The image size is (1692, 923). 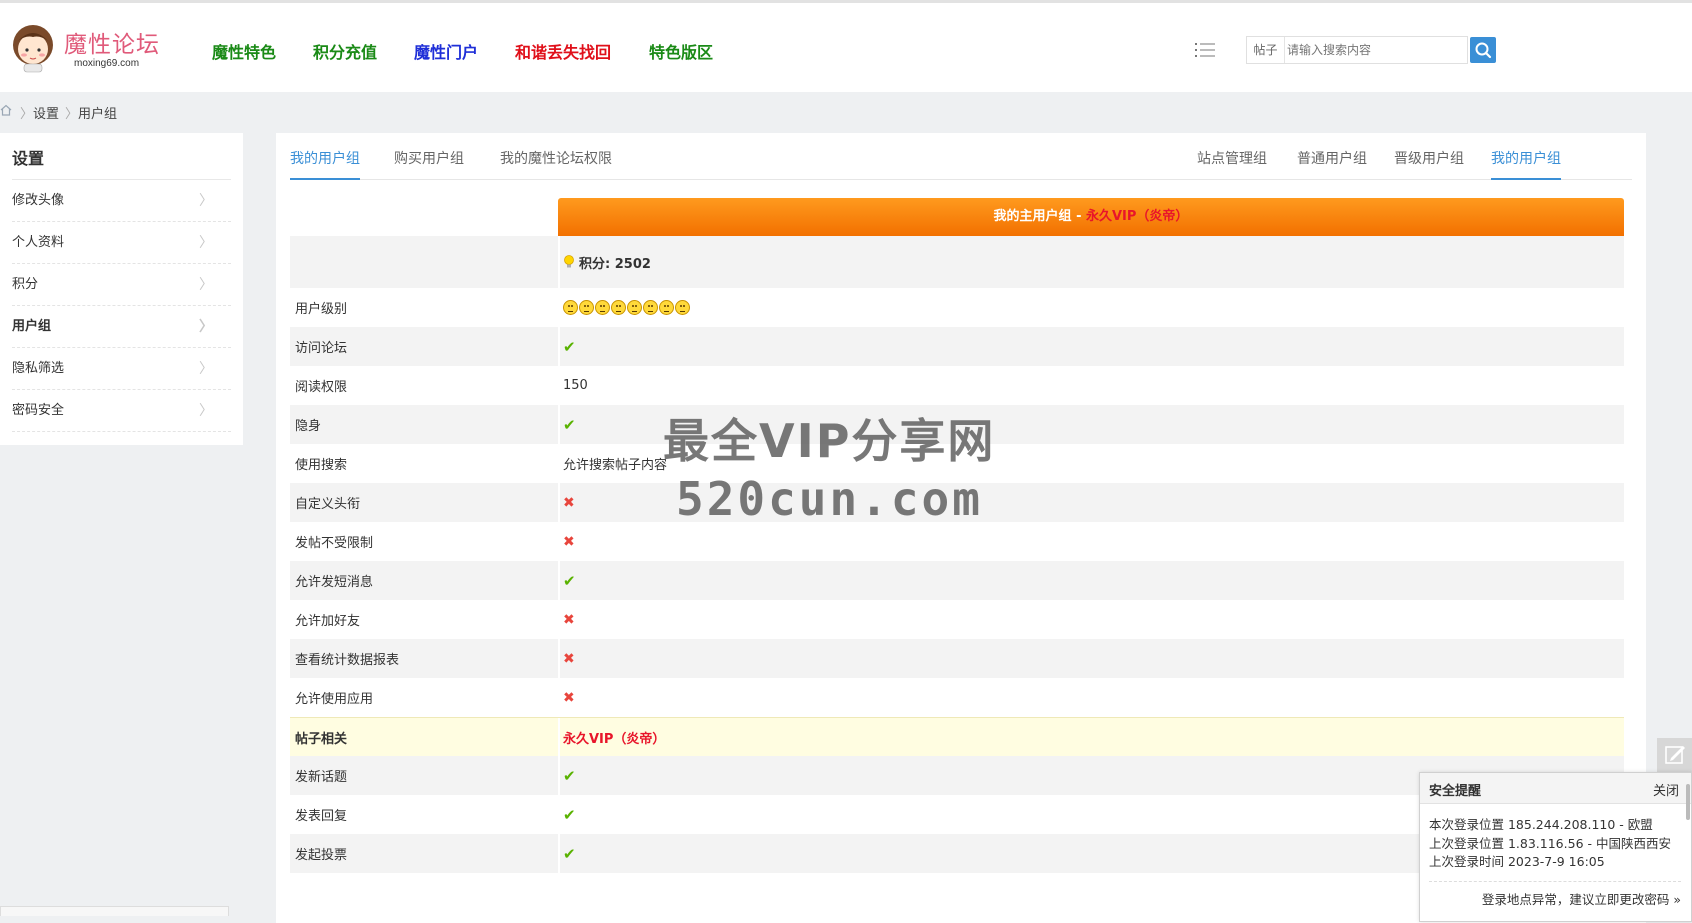 I want to click on sidebar-item-label: 个人资料, so click(x=38, y=242).